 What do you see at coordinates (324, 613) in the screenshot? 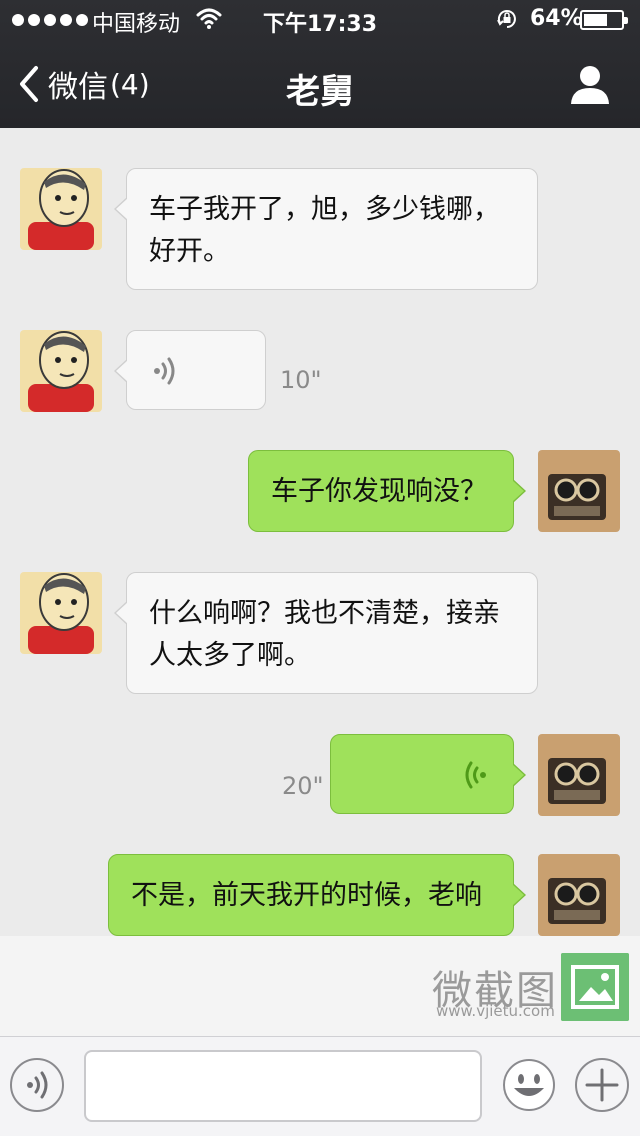
I see `message-text: 什么响啊？我也不清楚，接亲` at bounding box center [324, 613].